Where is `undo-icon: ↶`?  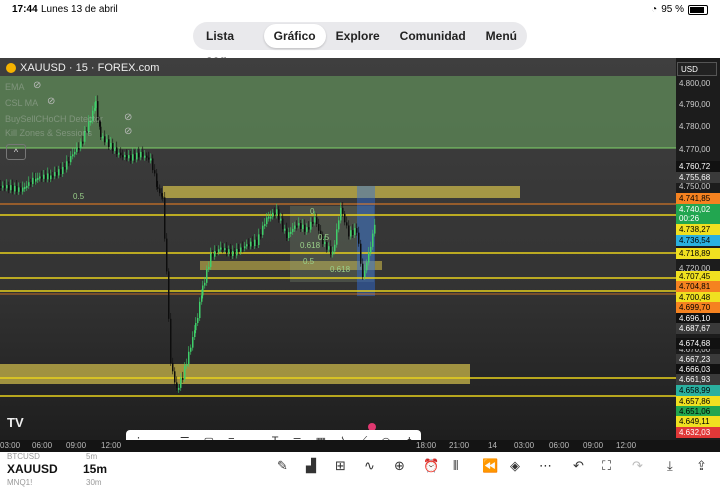
undo-icon: ↶ is located at coordinates (578, 466).